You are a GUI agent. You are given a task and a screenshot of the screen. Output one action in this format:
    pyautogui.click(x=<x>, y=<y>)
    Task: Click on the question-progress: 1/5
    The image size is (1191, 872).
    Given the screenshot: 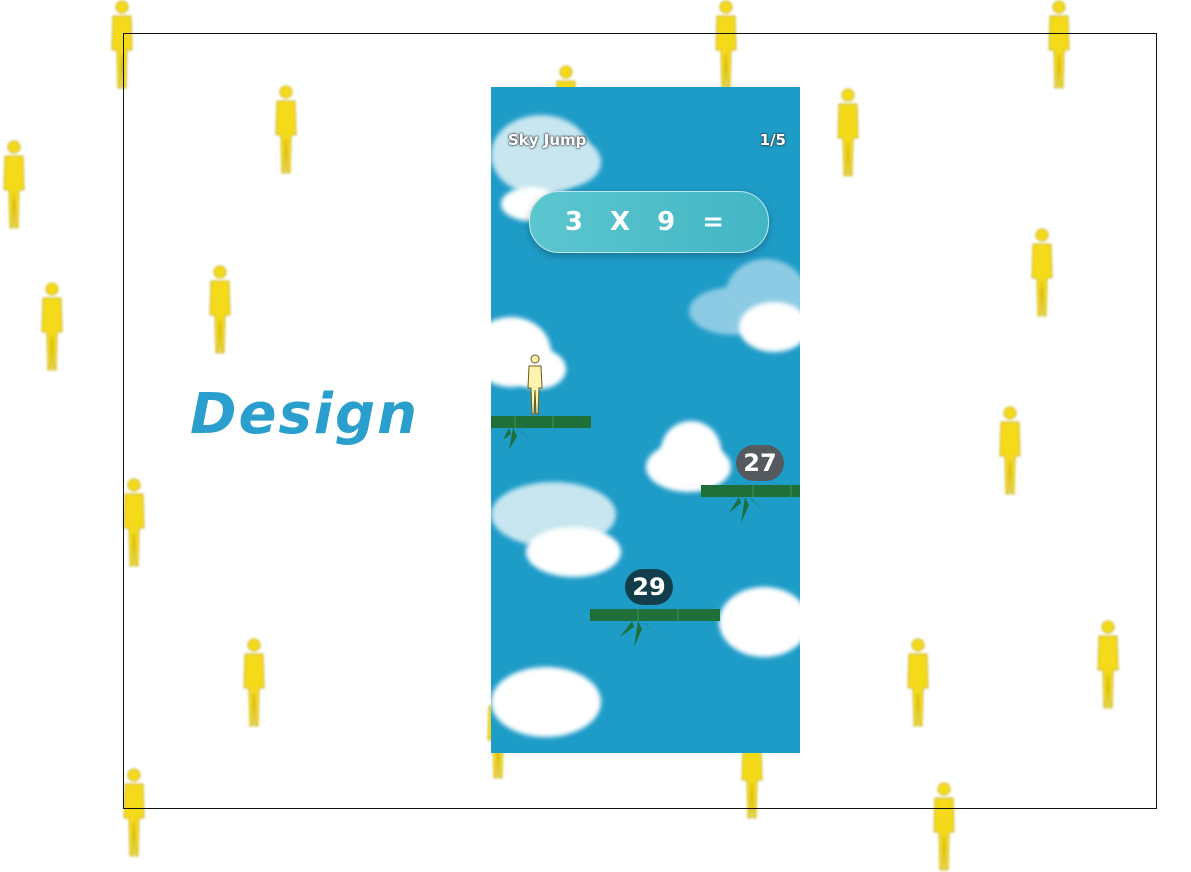 What is the action you would take?
    pyautogui.click(x=772, y=140)
    